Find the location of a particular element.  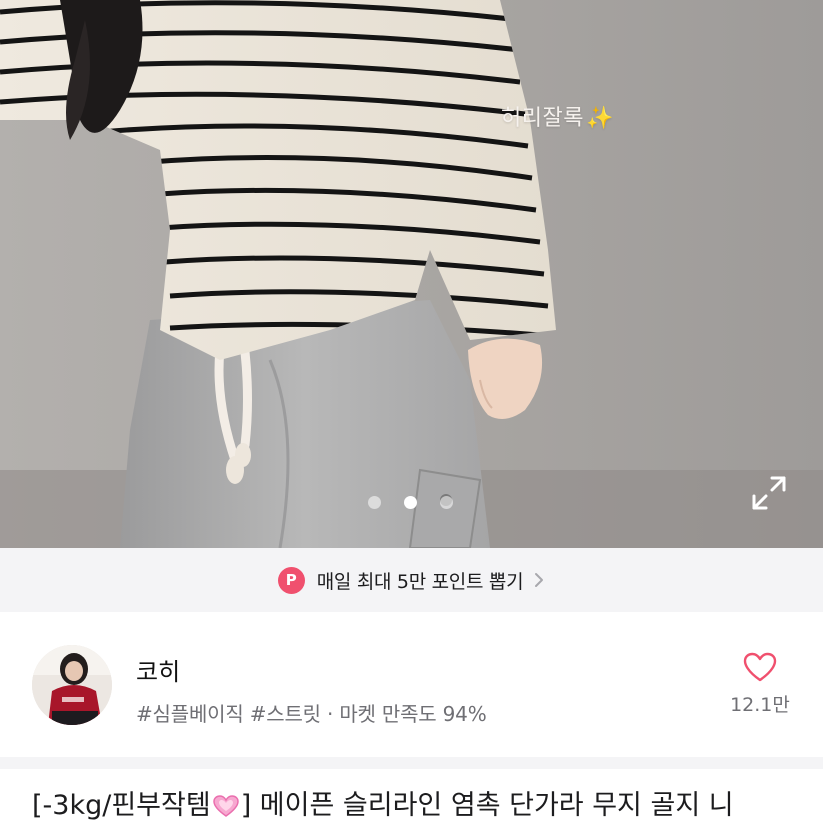

heart-outline-icon is located at coordinates (760, 667).